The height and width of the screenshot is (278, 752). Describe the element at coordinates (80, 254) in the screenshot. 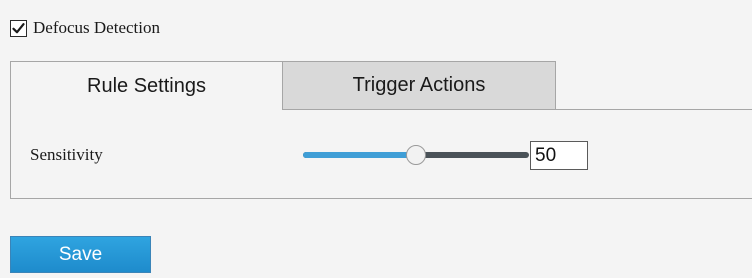

I see `save-button: Save` at that location.